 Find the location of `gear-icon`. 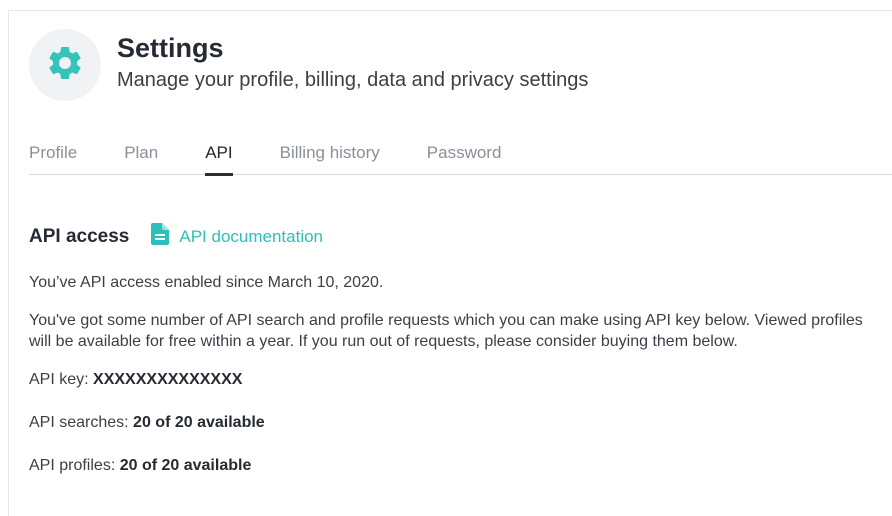

gear-icon is located at coordinates (65, 65).